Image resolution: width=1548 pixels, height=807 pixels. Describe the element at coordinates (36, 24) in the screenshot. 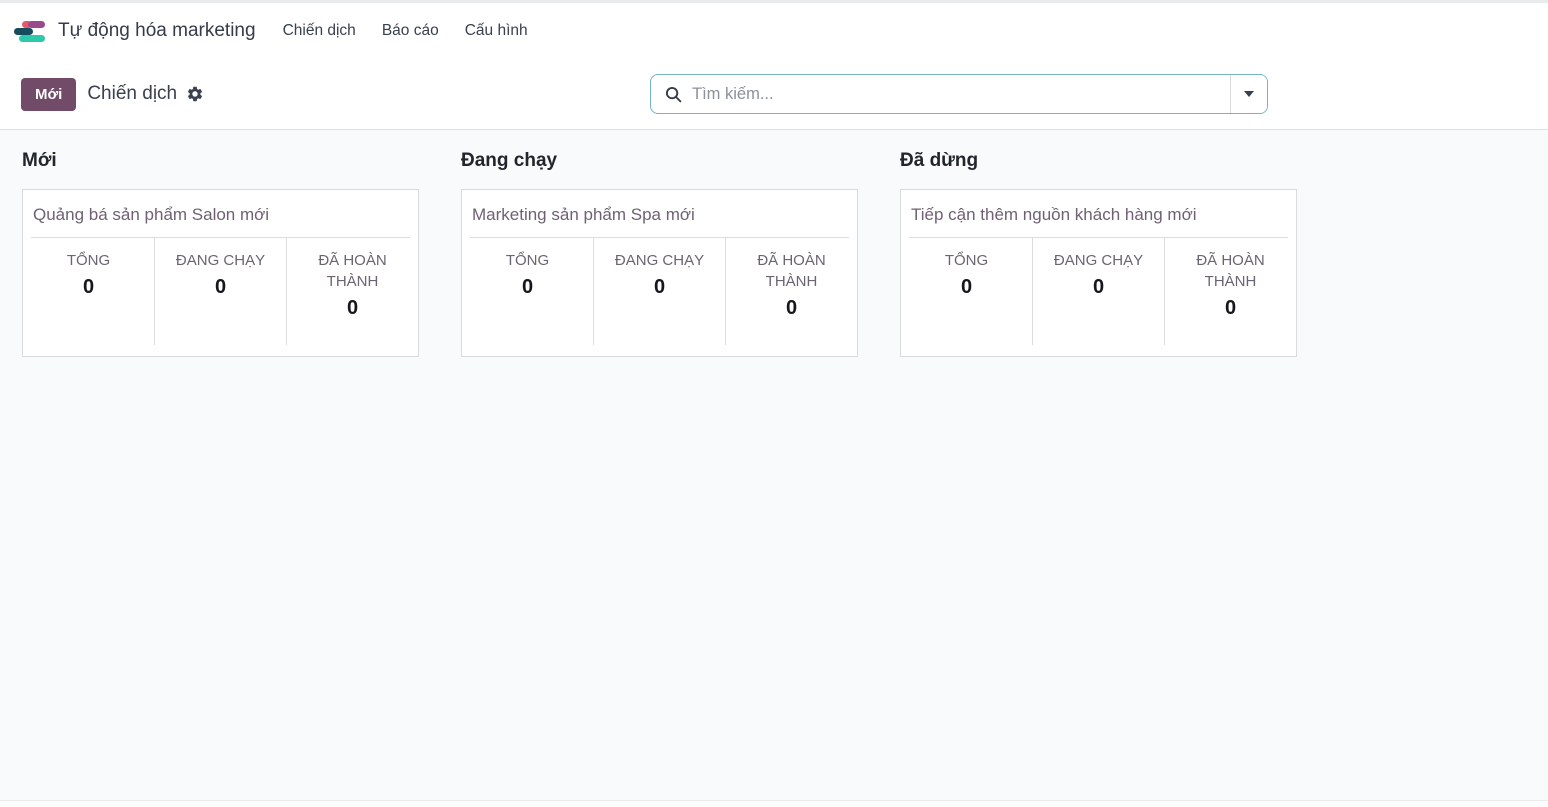

I see `logo-bar-purple` at that location.